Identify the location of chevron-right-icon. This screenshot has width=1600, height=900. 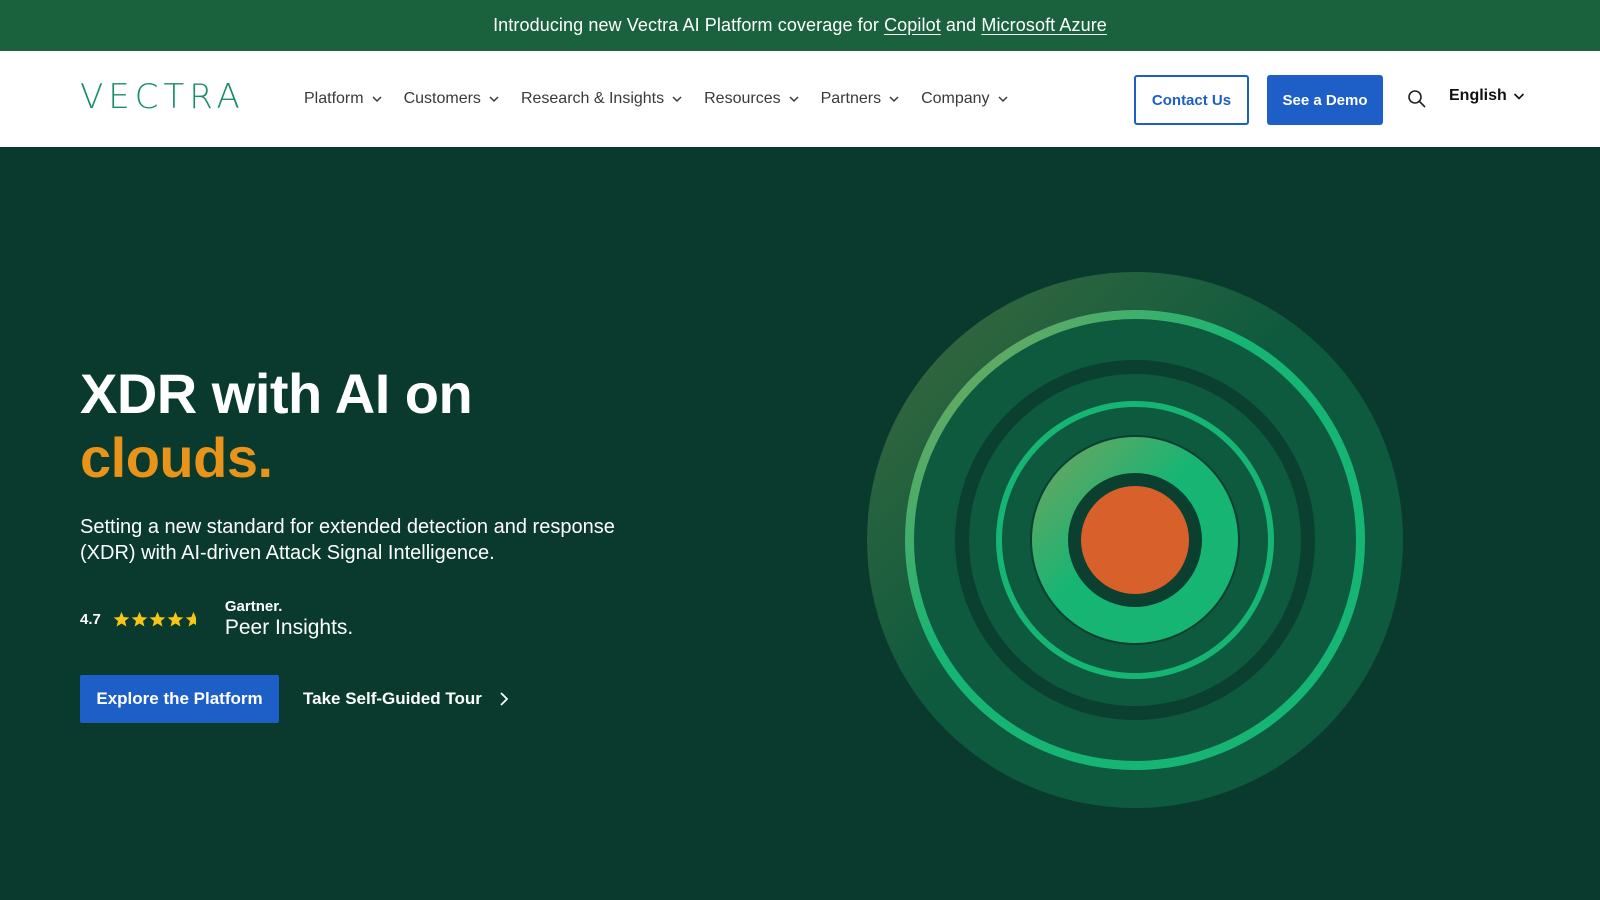
(504, 699).